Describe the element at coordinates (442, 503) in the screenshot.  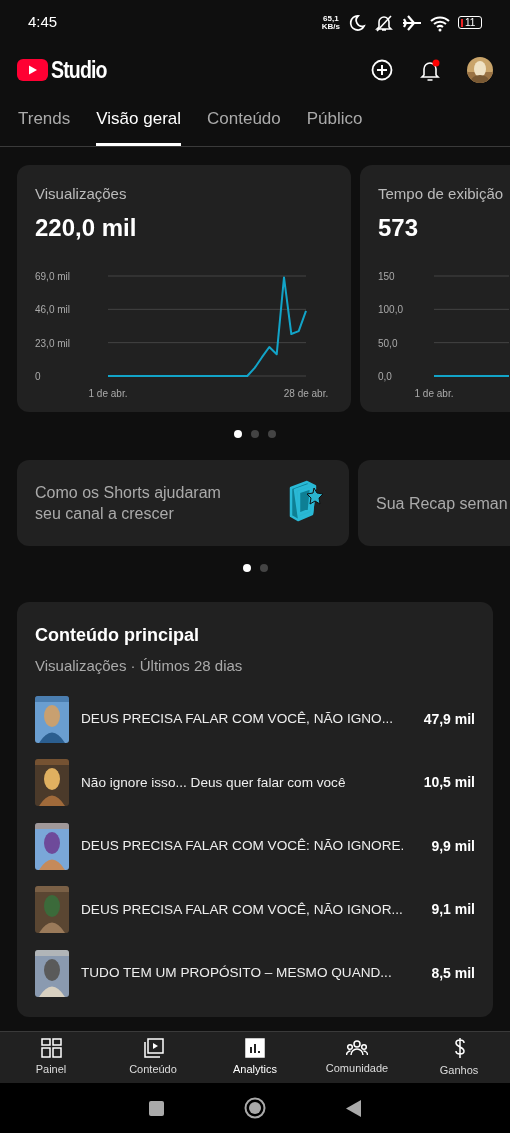
I see `insight-text: Sua Recap seman` at that location.